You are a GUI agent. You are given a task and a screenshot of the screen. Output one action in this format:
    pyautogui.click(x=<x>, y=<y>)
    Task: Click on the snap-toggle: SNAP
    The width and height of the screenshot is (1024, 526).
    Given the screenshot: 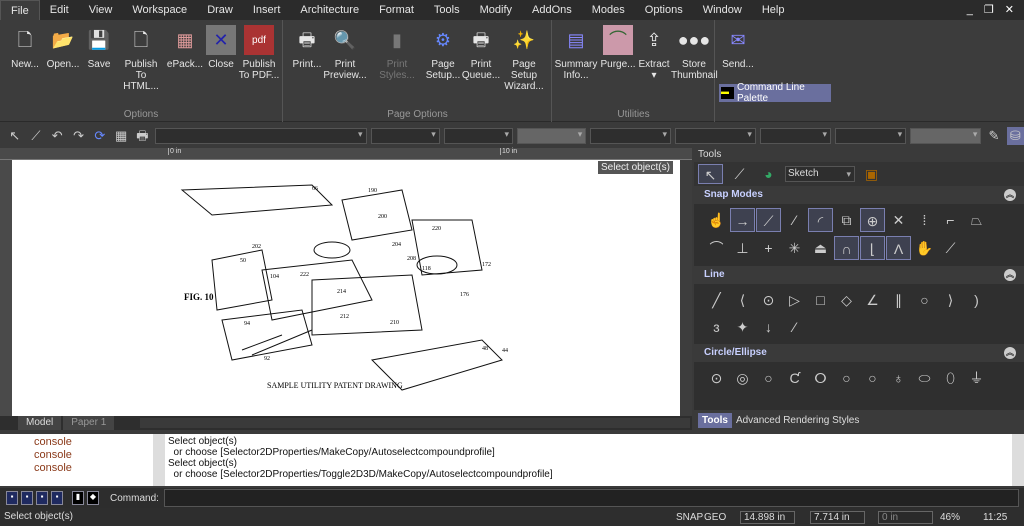 What is the action you would take?
    pyautogui.click(x=689, y=517)
    